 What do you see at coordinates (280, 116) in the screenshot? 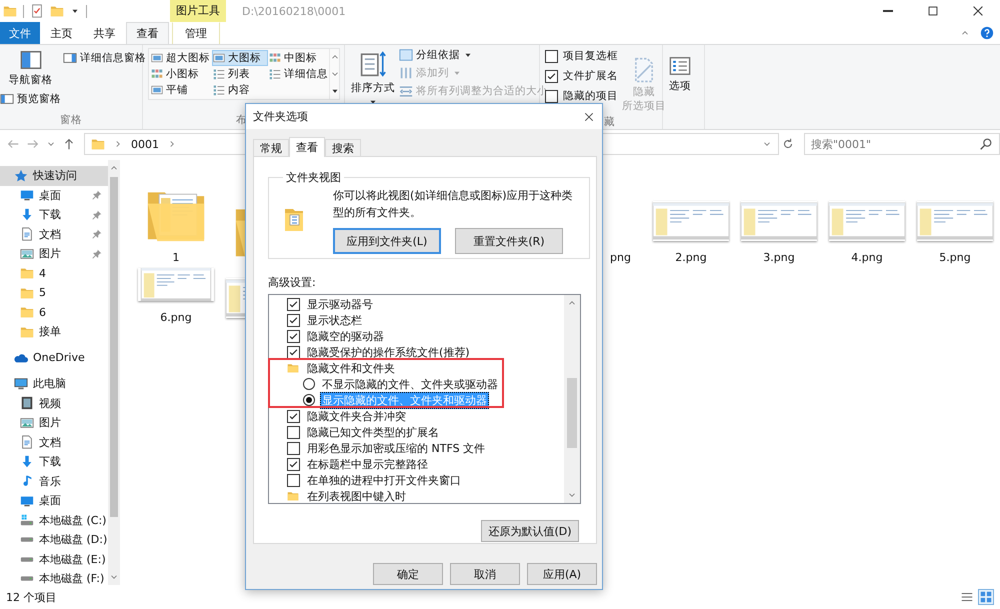
I see `dialog-title: 文件夹选项` at bounding box center [280, 116].